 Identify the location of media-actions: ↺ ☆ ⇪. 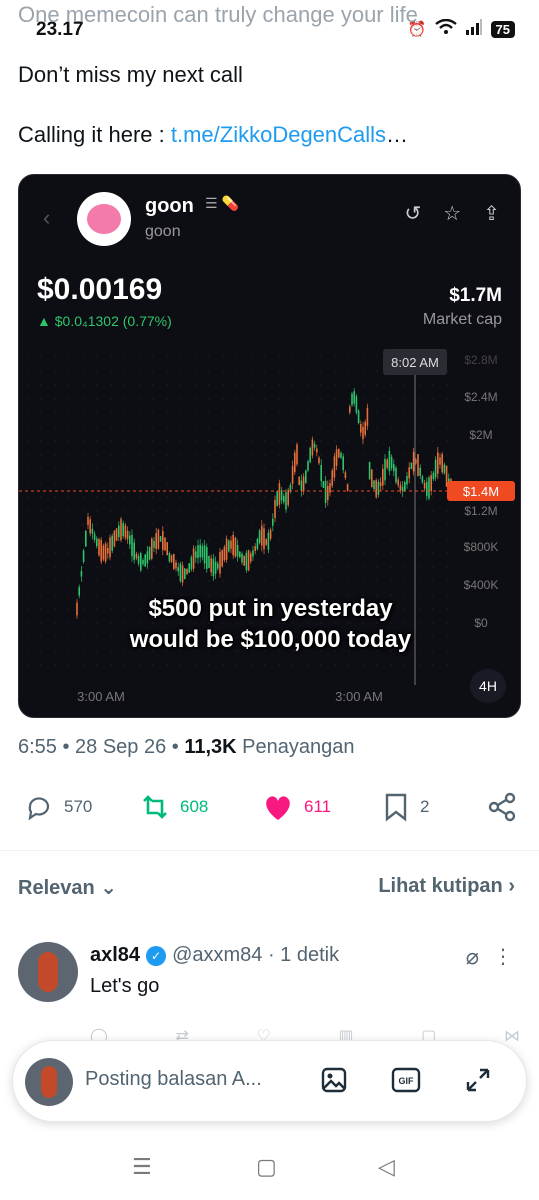
(452, 213).